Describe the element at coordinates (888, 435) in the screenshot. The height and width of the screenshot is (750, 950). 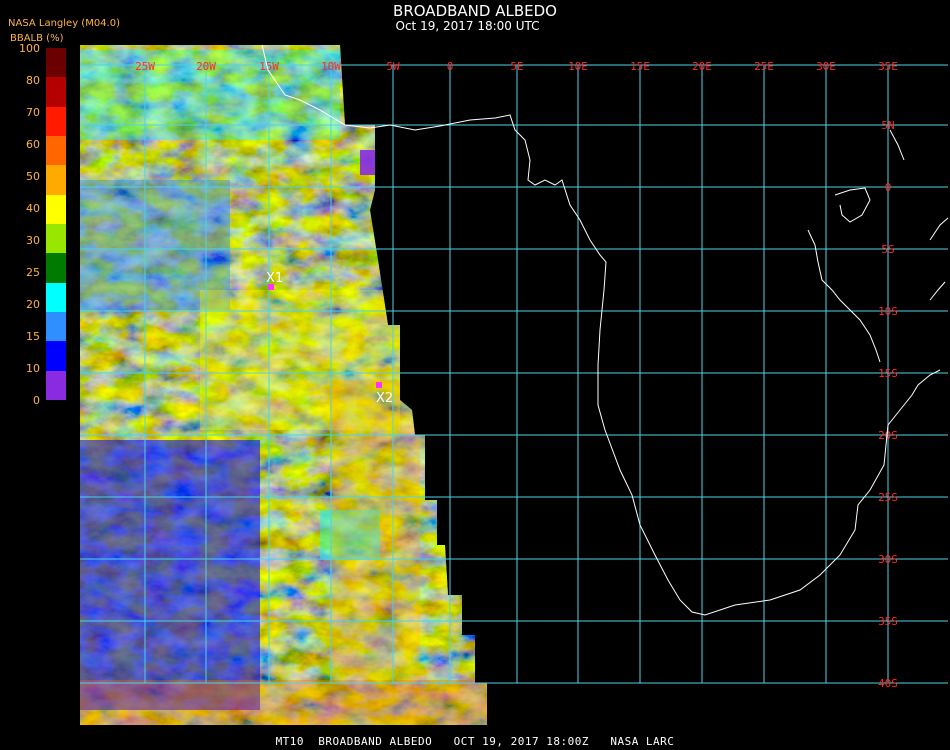
I see `latitude-label: 20S` at that location.